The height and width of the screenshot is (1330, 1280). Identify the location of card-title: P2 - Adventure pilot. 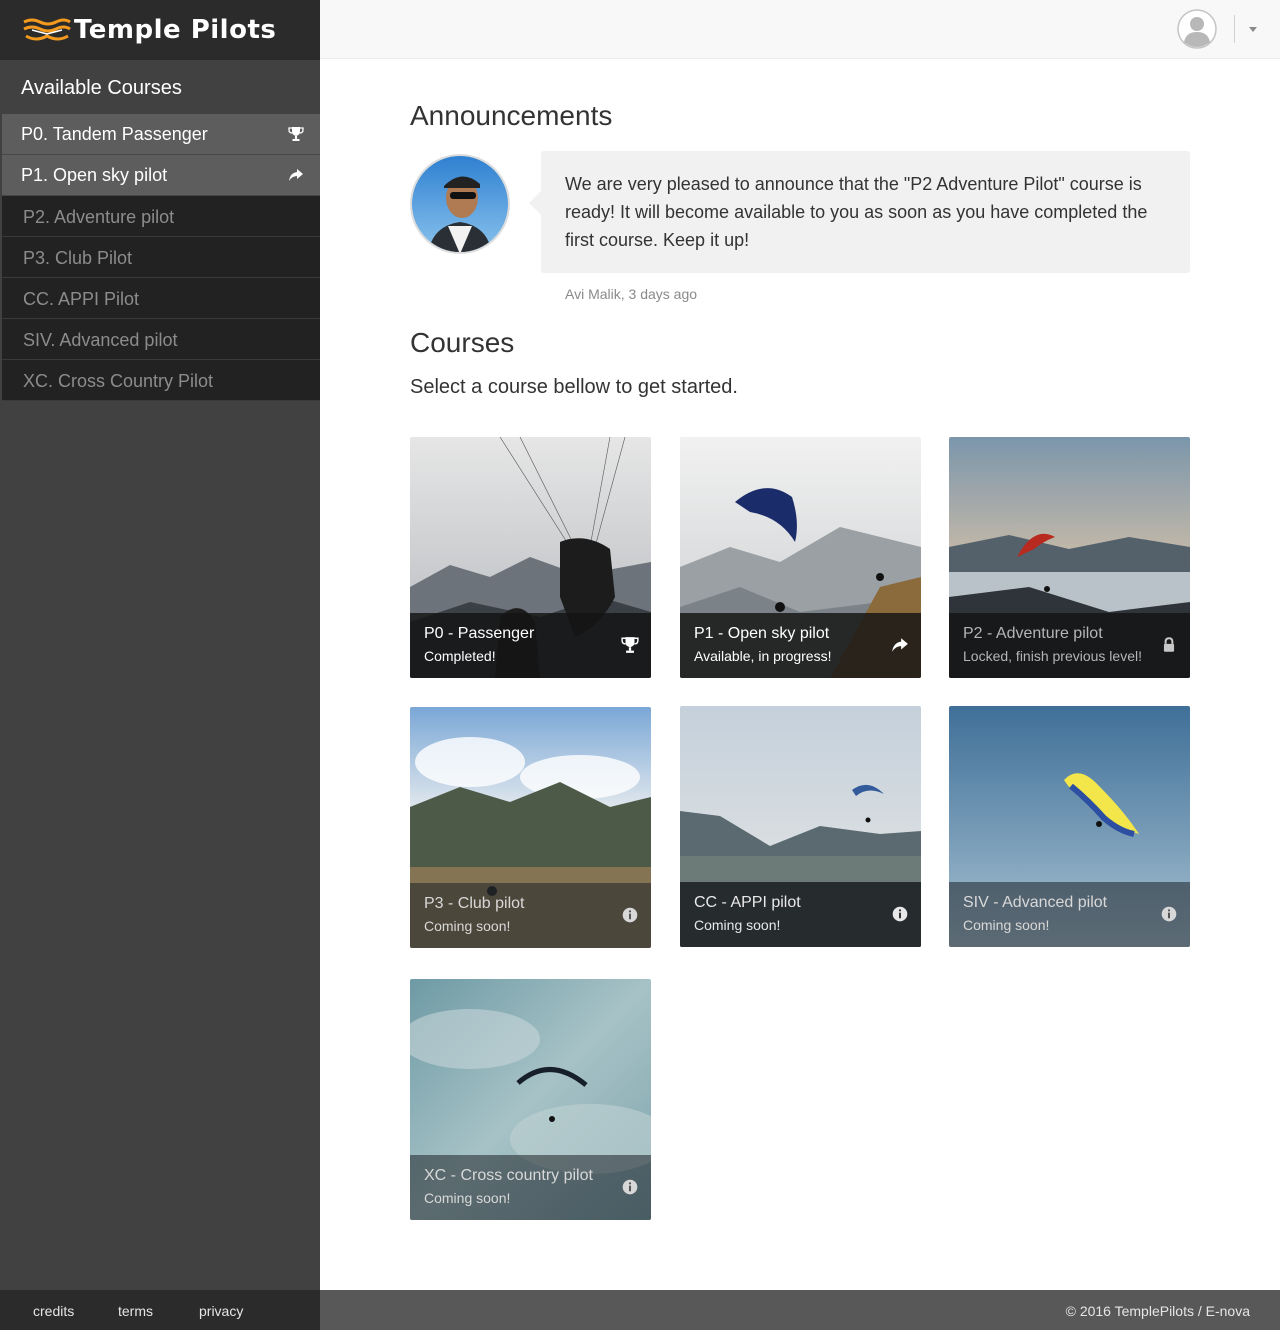
(1033, 633).